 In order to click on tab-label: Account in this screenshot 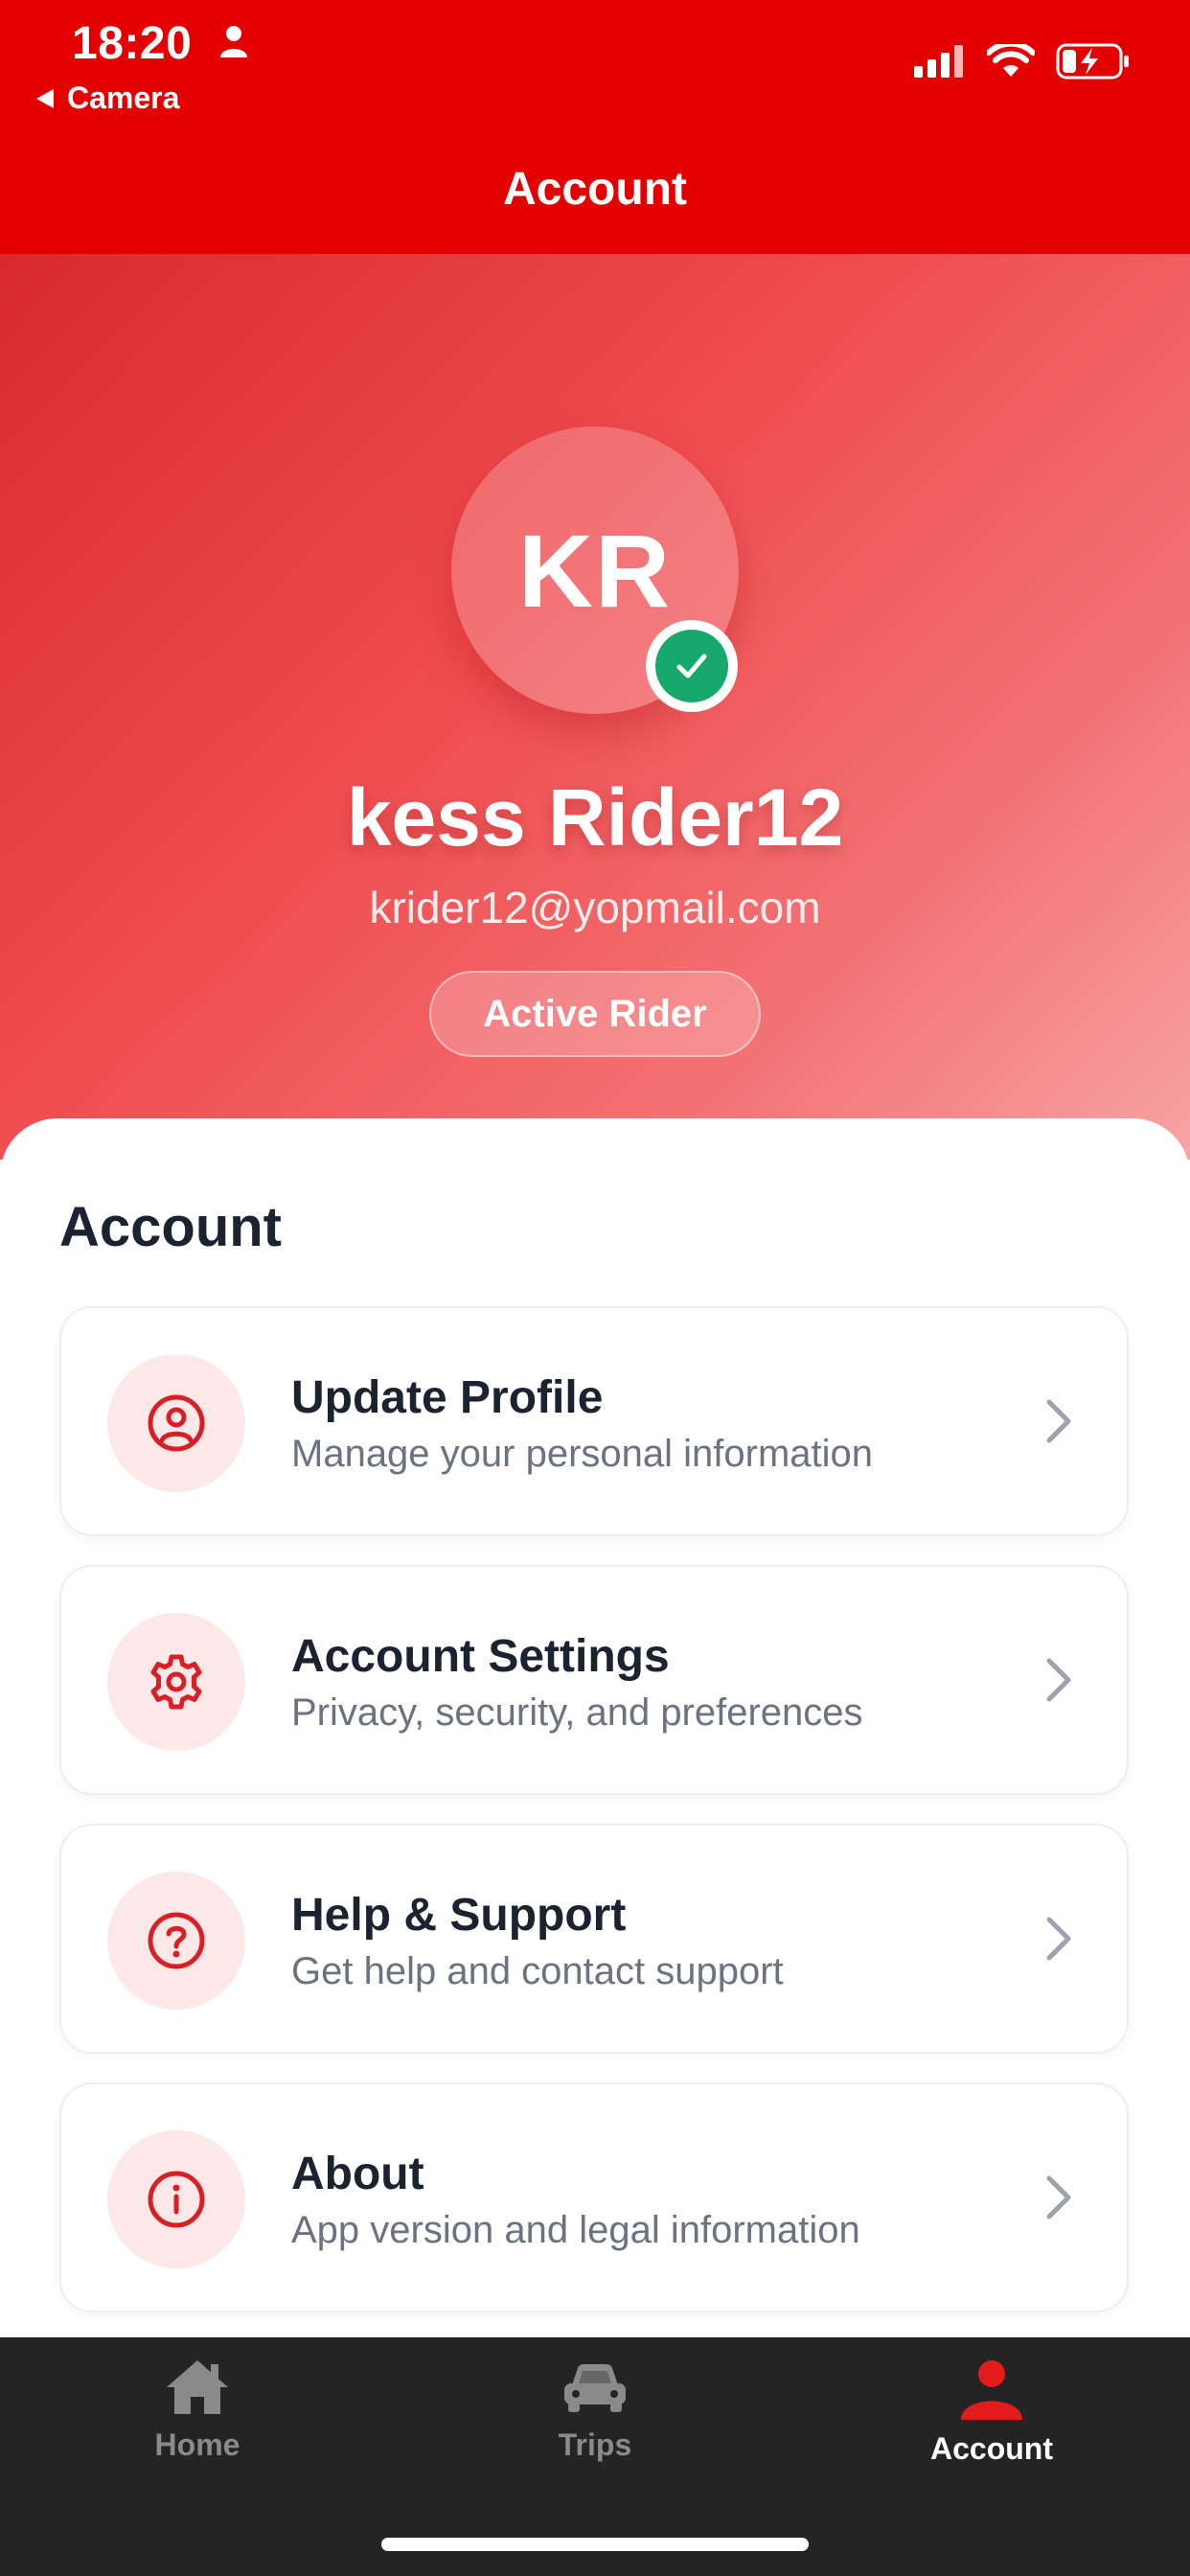, I will do `click(991, 2448)`.